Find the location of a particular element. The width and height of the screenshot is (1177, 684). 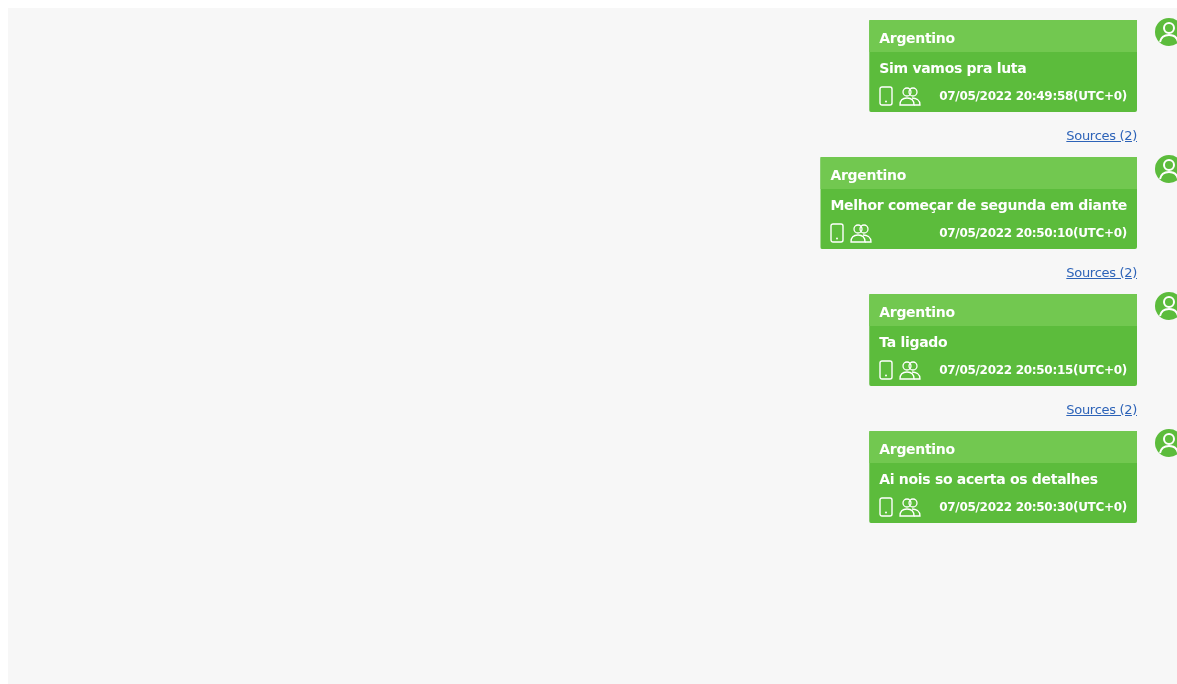

message-text: Ta ligado is located at coordinates (913, 342).